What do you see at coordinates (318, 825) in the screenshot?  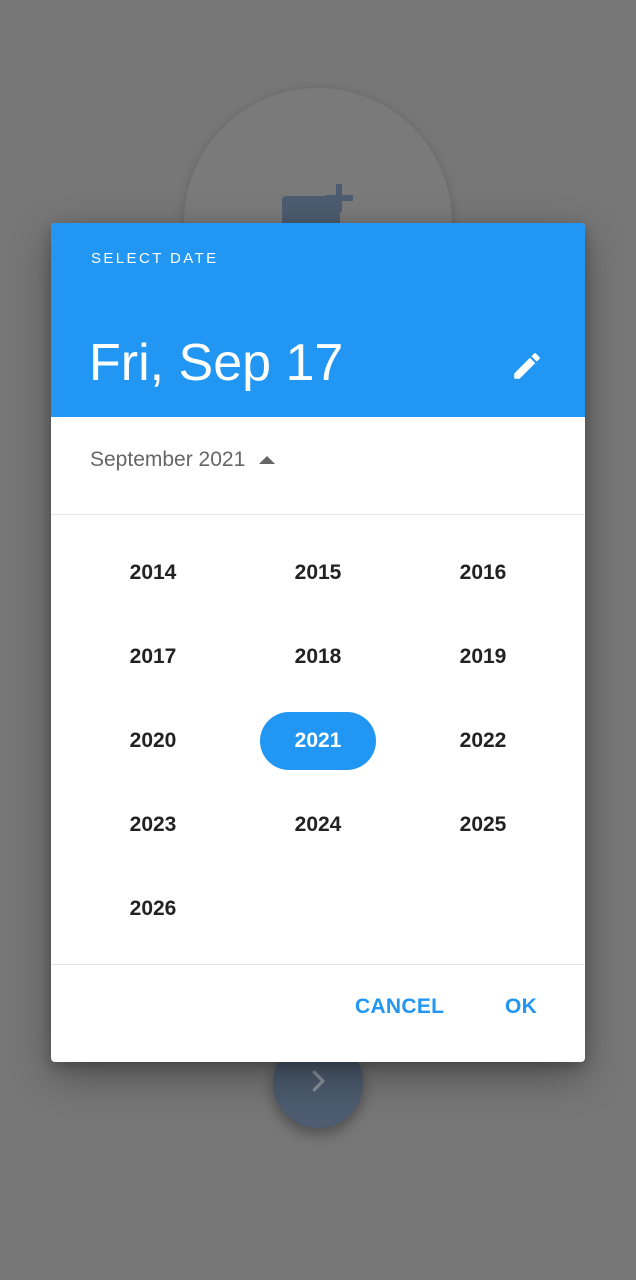 I see `year-item: 2024` at bounding box center [318, 825].